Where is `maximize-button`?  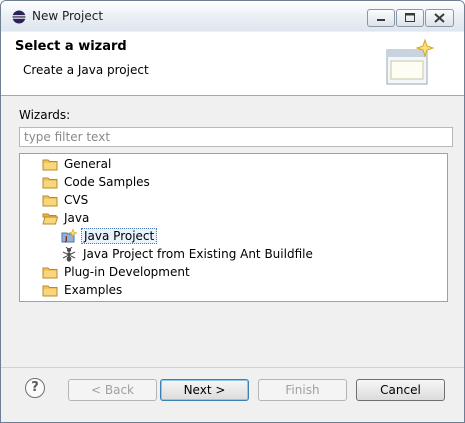
maximize-button is located at coordinates (410, 18).